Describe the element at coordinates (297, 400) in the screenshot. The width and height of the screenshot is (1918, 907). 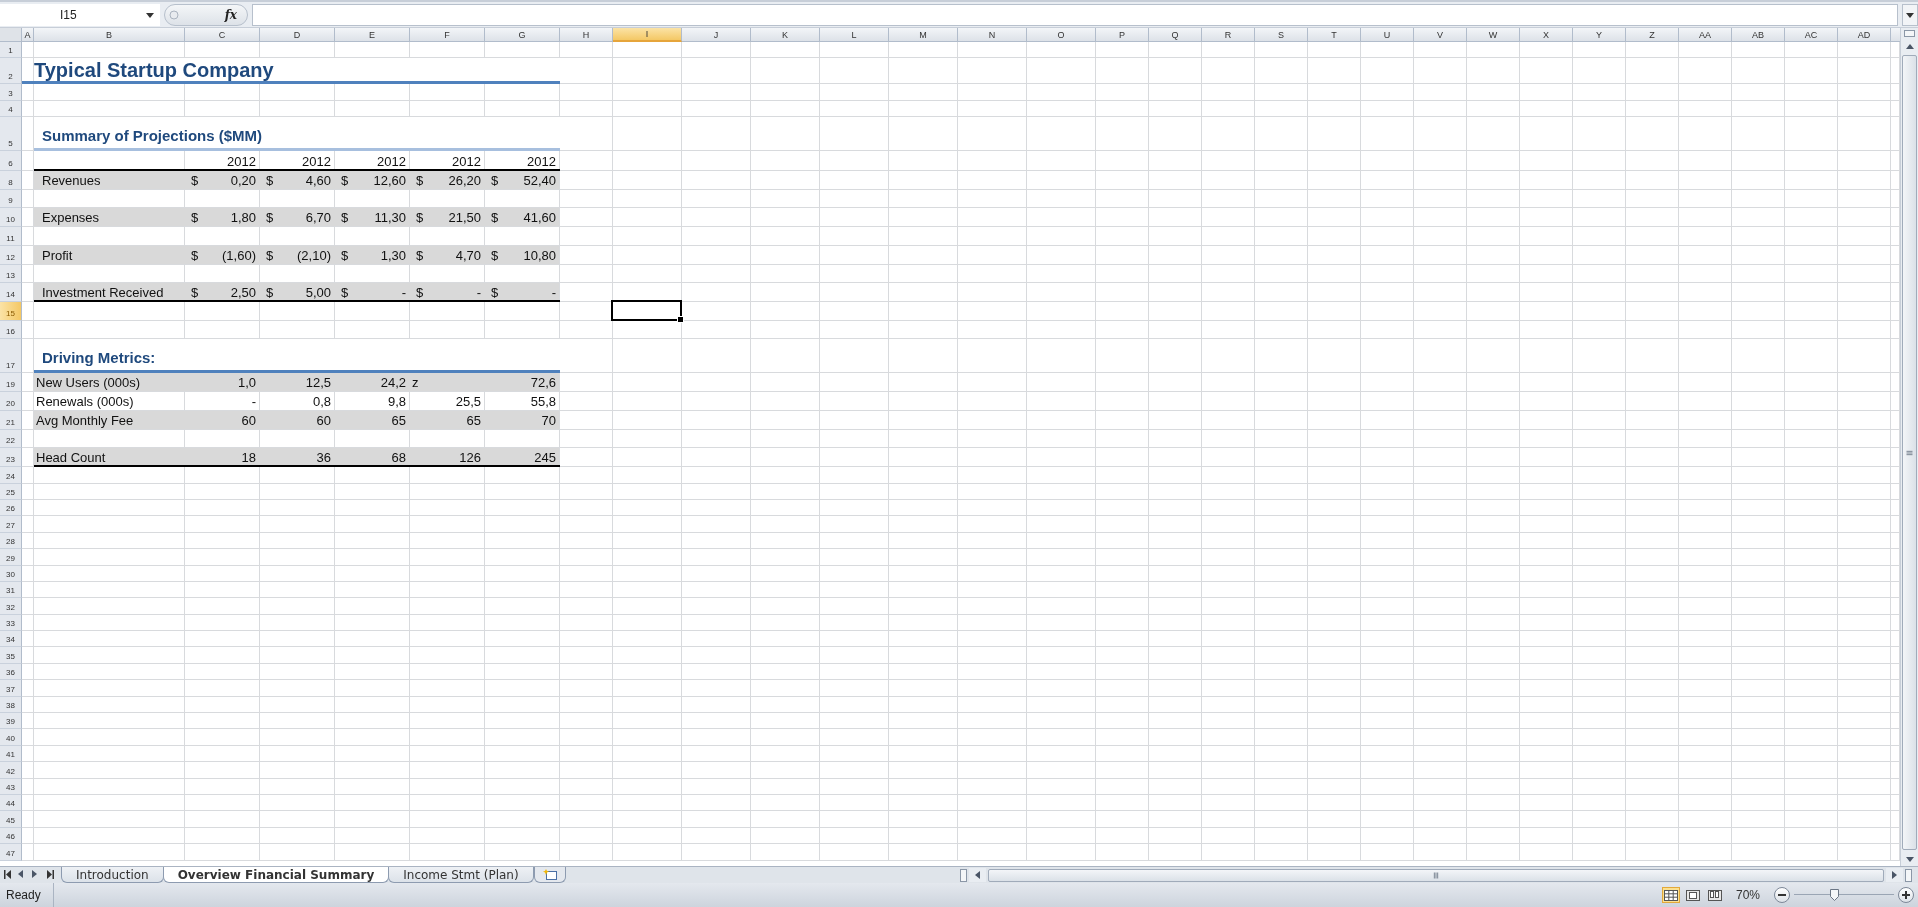
I see `table-cell: 0,8` at that location.